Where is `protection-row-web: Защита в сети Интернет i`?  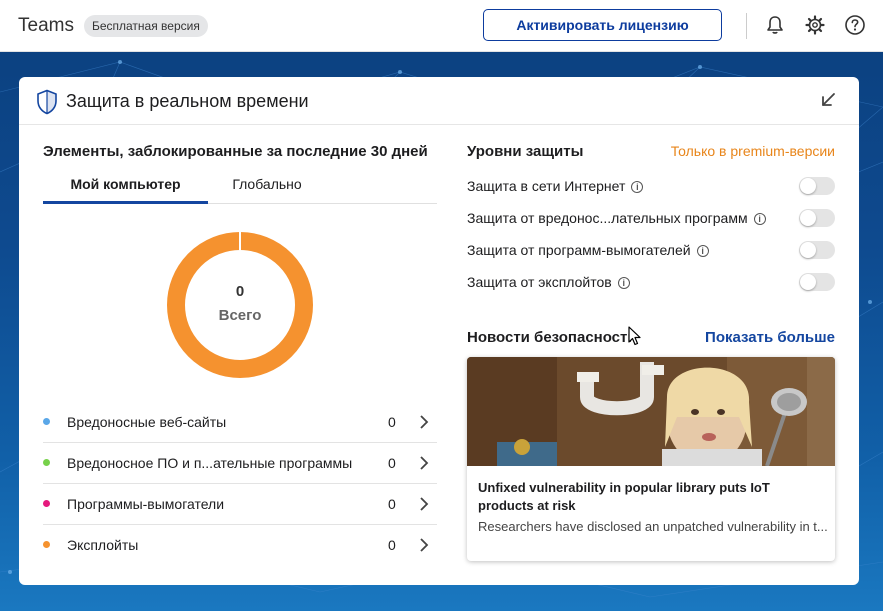
protection-row-web: Защита в сети Интернет i is located at coordinates (651, 187).